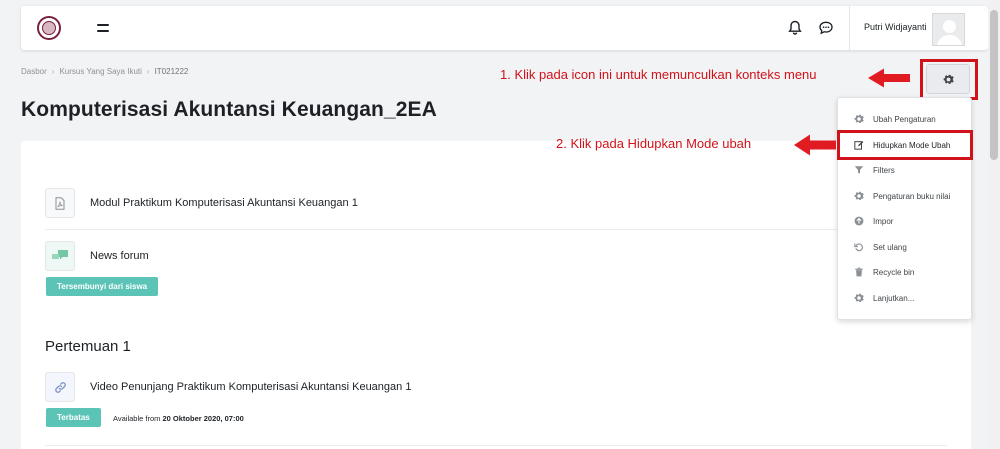 This screenshot has width=1000, height=449. I want to click on trash-icon, so click(858, 272).